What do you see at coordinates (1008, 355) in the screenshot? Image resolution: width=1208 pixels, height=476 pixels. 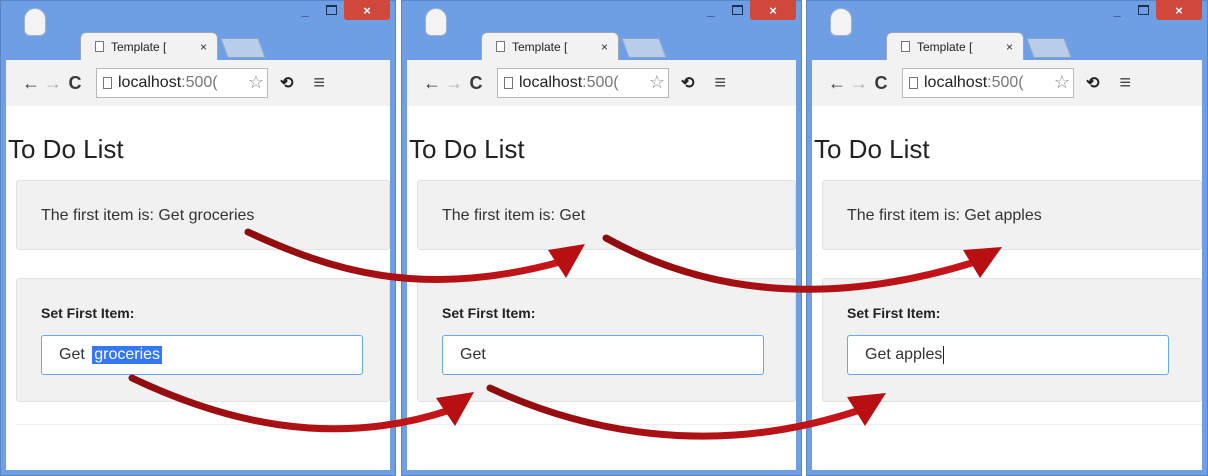 I see `first-item-input: Get apples` at bounding box center [1008, 355].